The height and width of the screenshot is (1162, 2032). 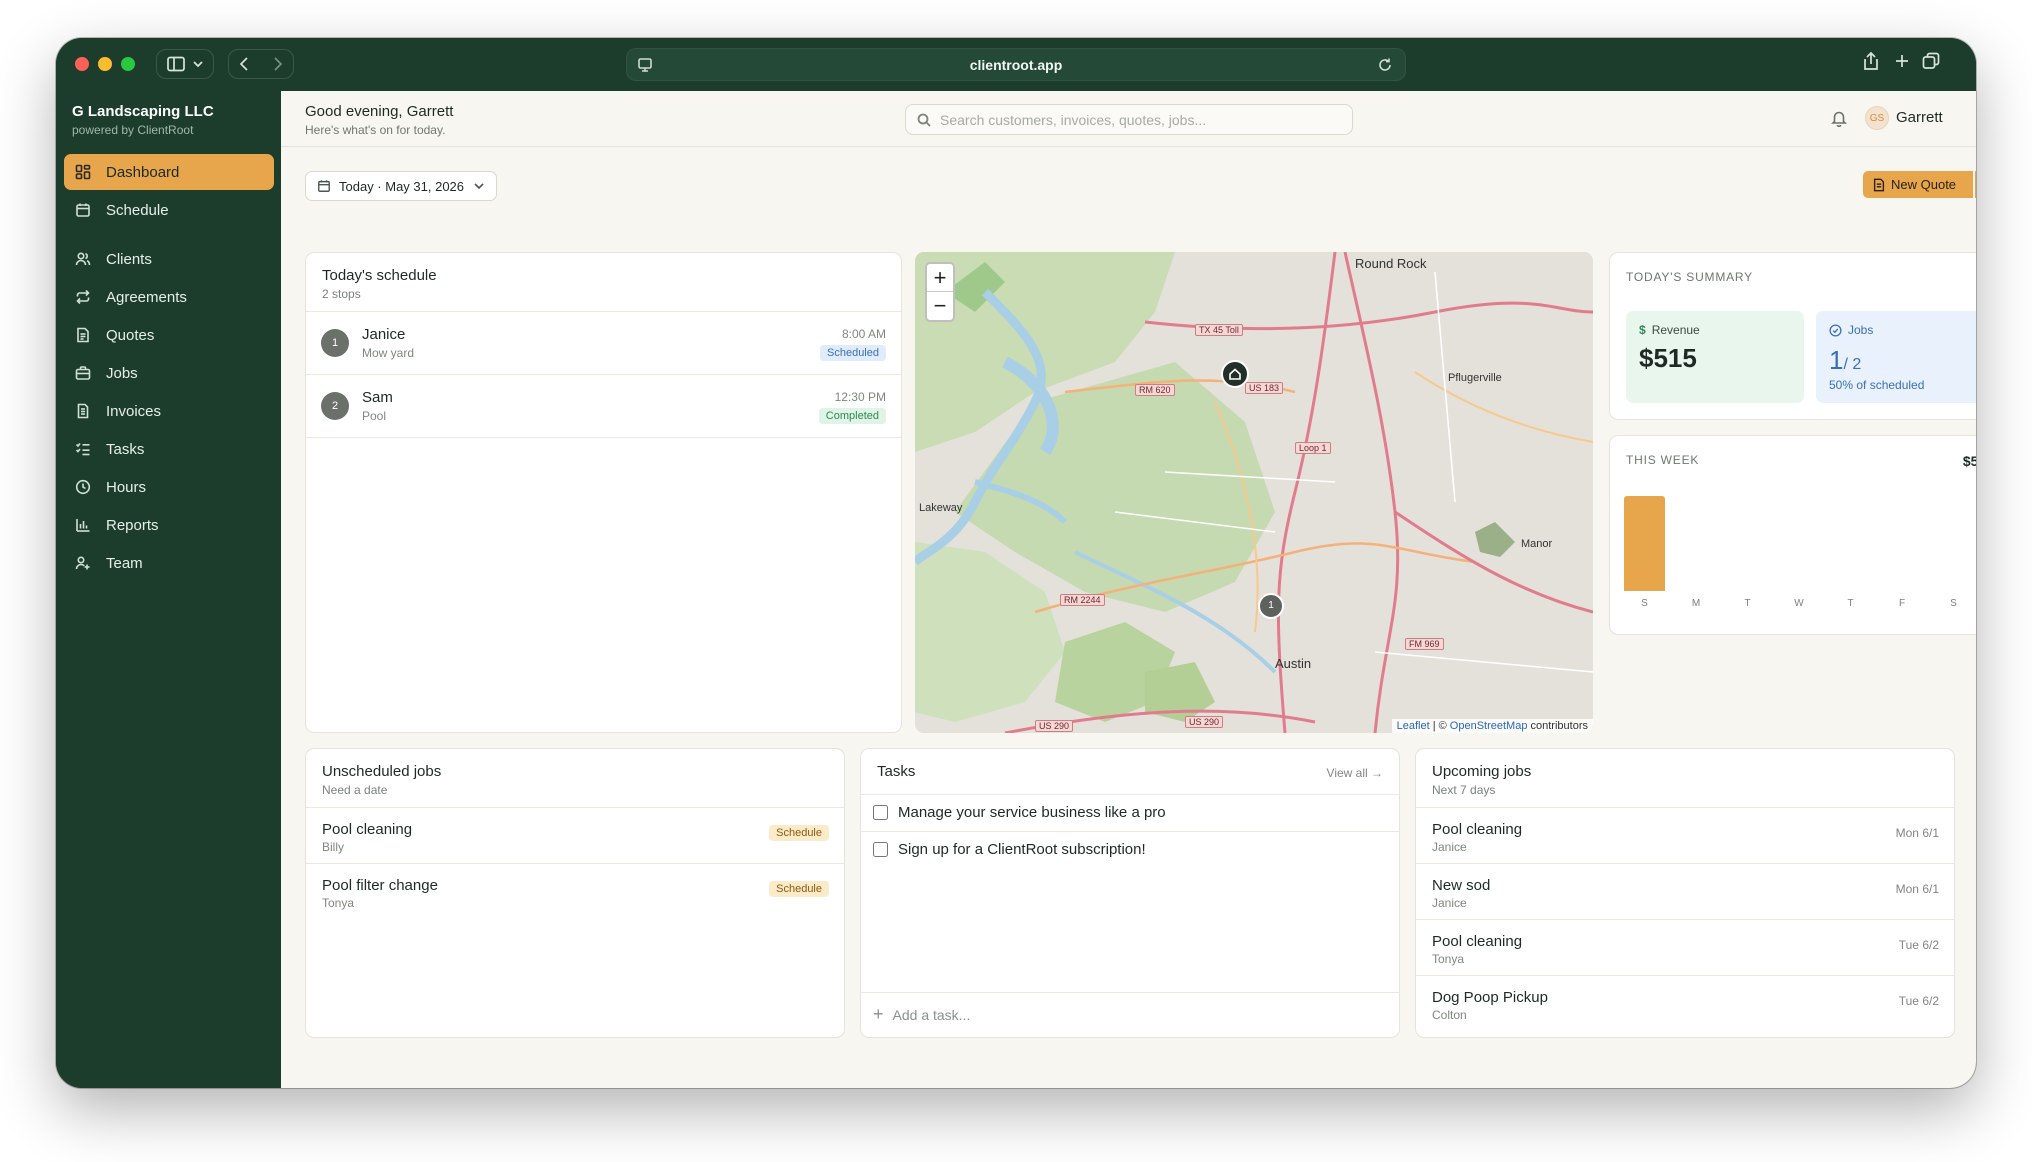 What do you see at coordinates (1919, 117) in the screenshot?
I see `user-name: Garrett` at bounding box center [1919, 117].